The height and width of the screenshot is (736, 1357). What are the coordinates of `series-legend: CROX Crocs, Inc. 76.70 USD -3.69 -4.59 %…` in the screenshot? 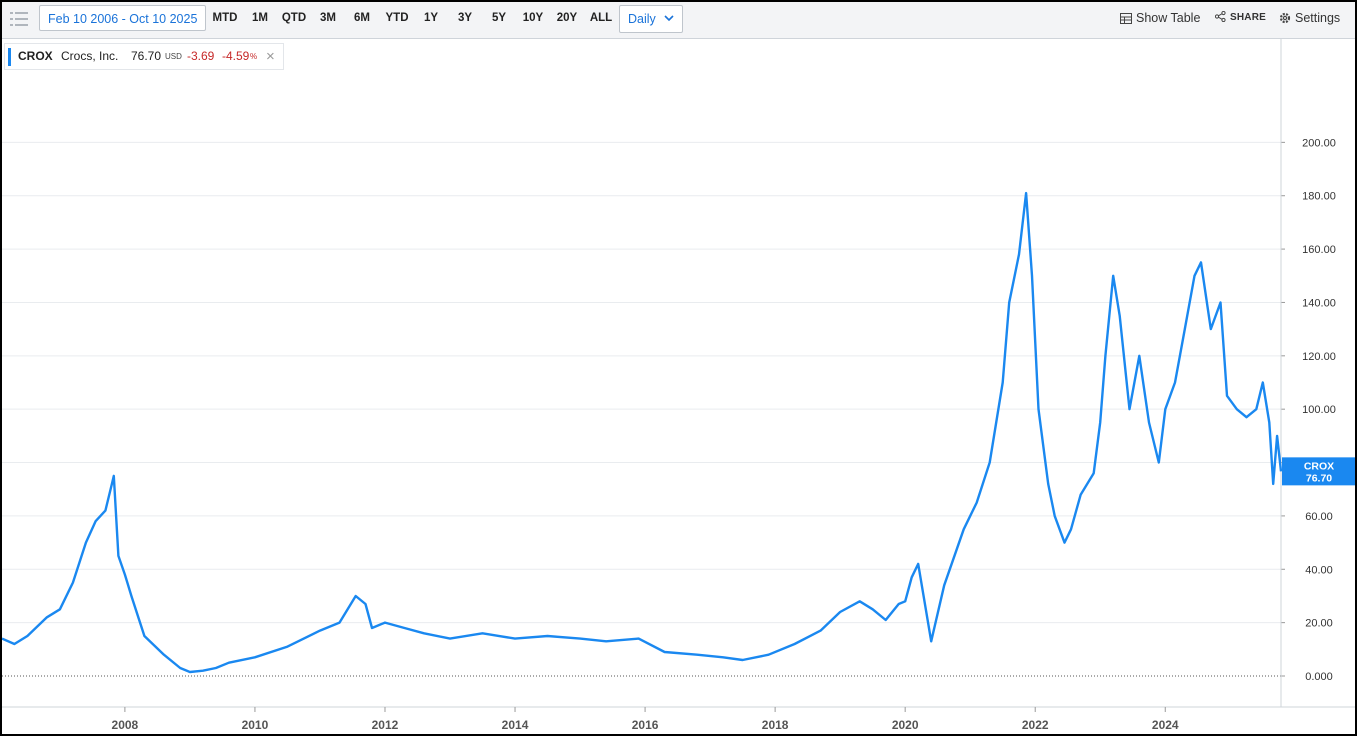 It's located at (144, 56).